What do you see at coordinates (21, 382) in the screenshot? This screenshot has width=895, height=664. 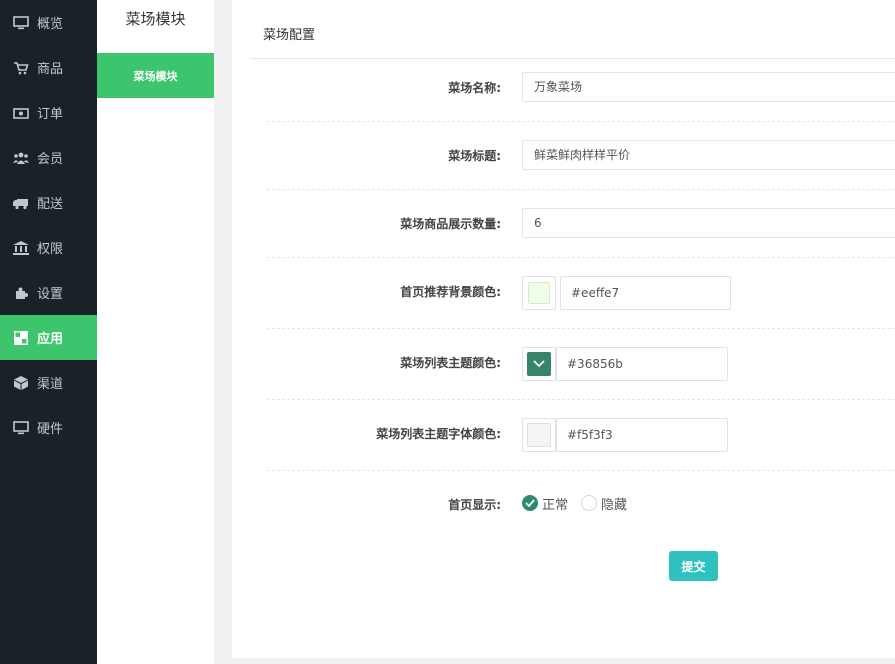 I see `cube-icon` at bounding box center [21, 382].